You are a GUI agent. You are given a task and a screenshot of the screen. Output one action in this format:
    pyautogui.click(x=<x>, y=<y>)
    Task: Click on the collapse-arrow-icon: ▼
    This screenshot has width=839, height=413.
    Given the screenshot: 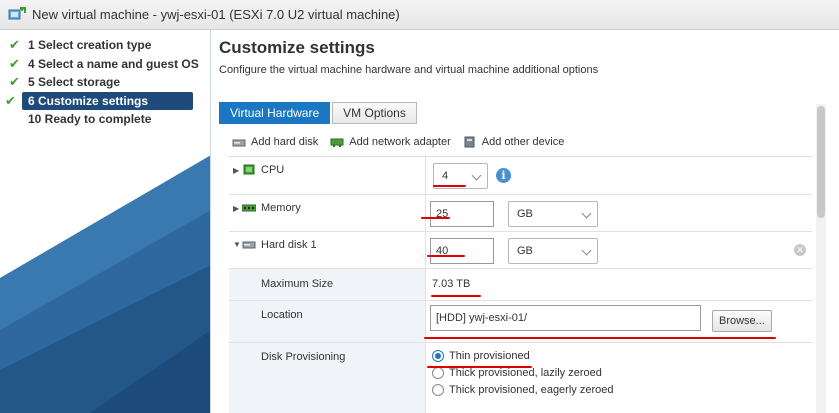 What is the action you would take?
    pyautogui.click(x=237, y=244)
    